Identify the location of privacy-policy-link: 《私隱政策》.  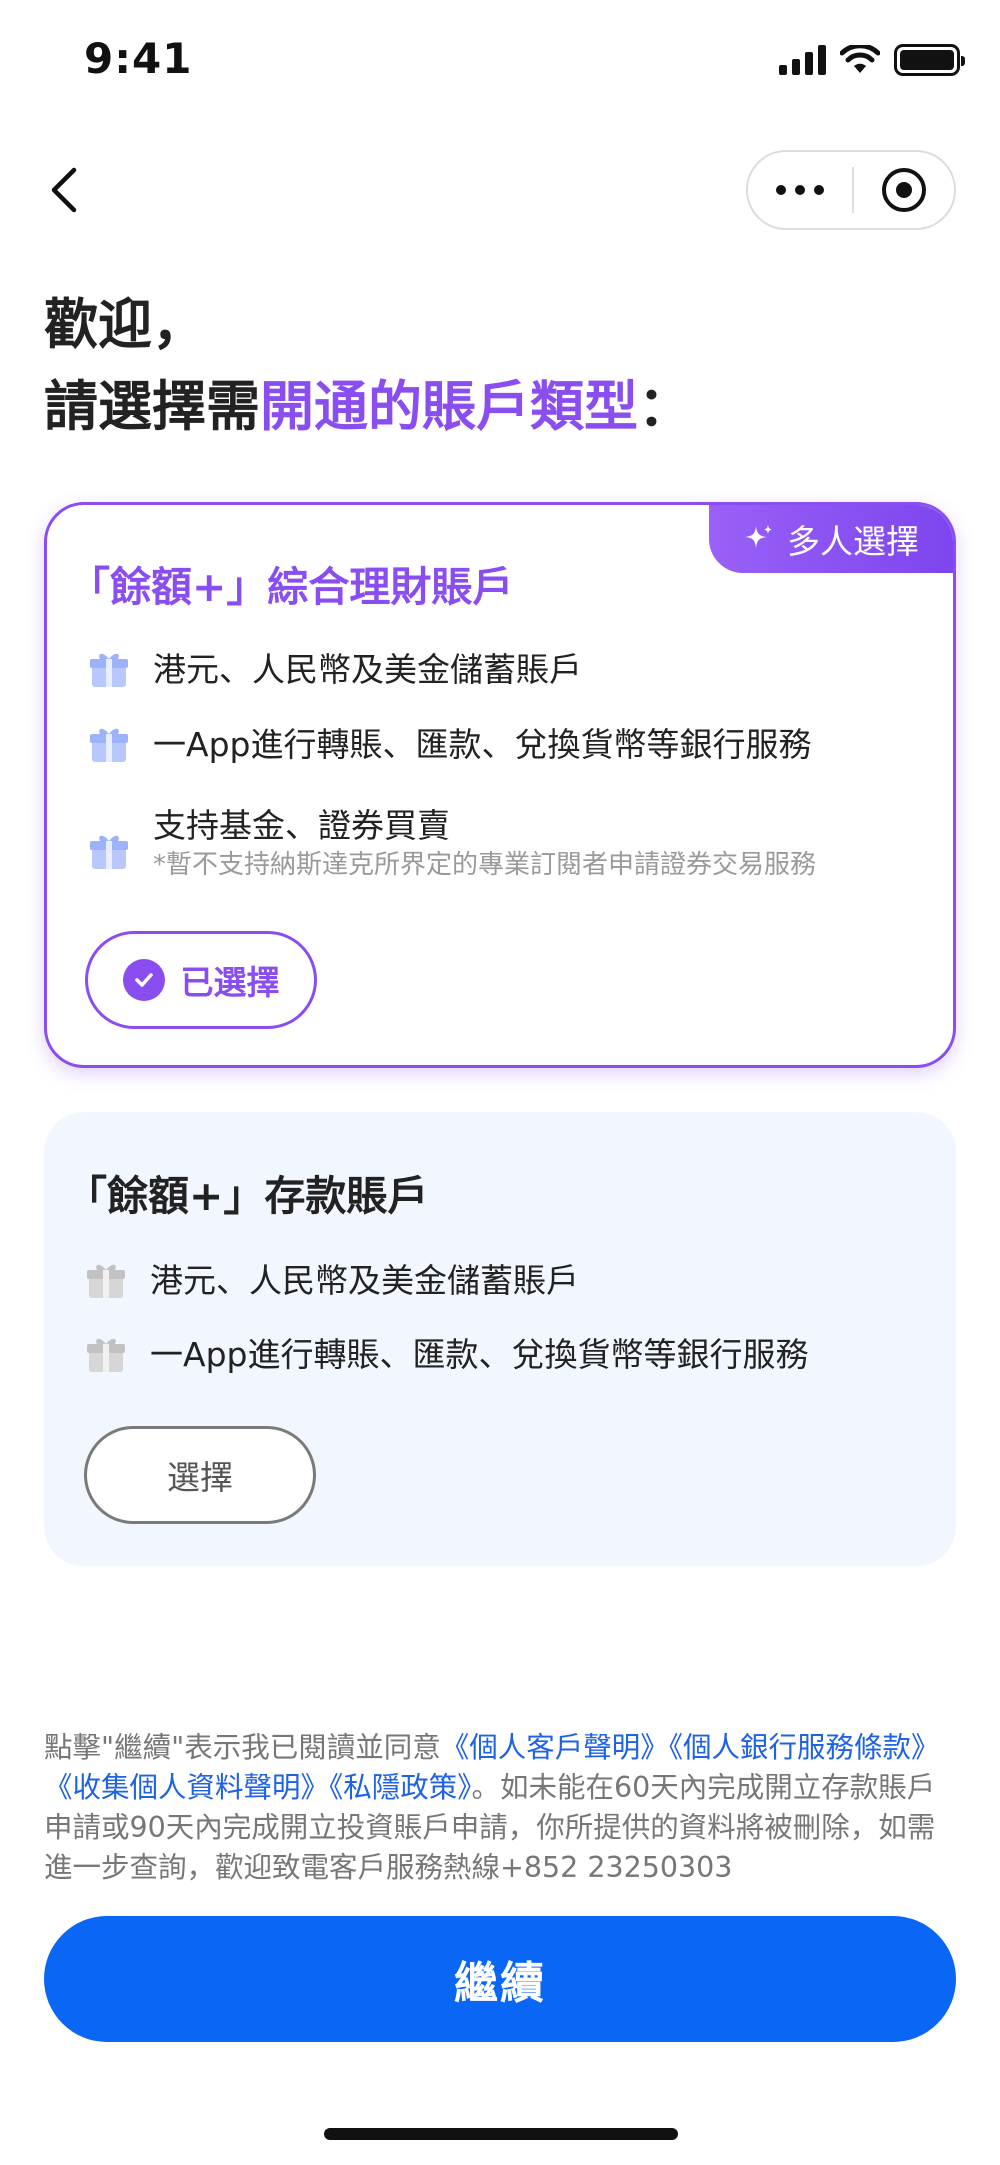
(400, 1787).